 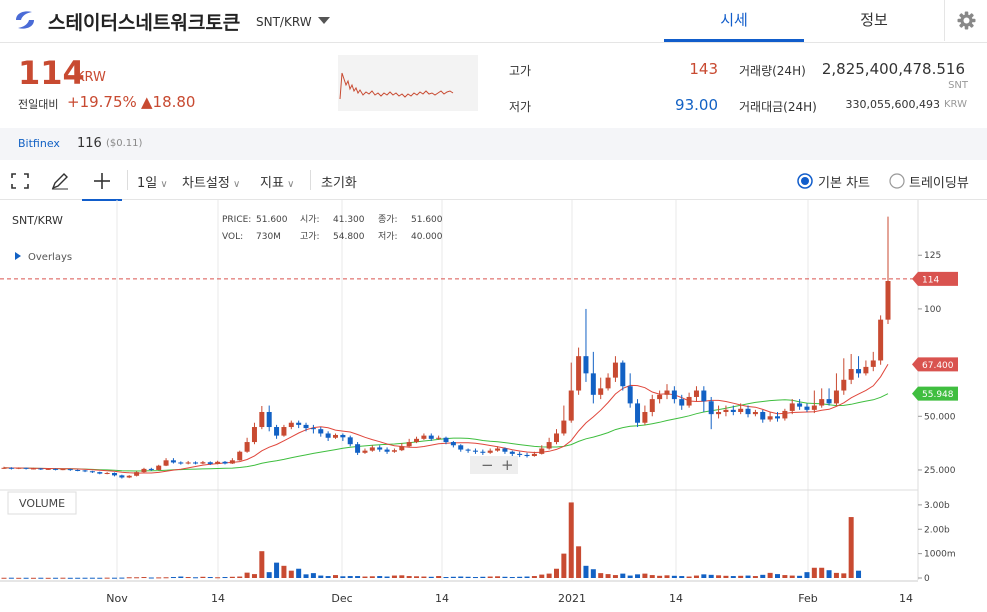 What do you see at coordinates (124, 143) in the screenshot?
I see `bitfinex-usd: ($0.11)` at bounding box center [124, 143].